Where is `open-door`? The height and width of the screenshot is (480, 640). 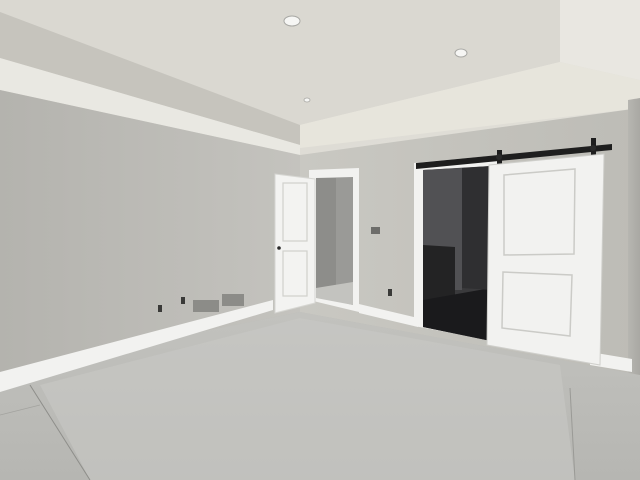
open-door is located at coordinates (295, 243).